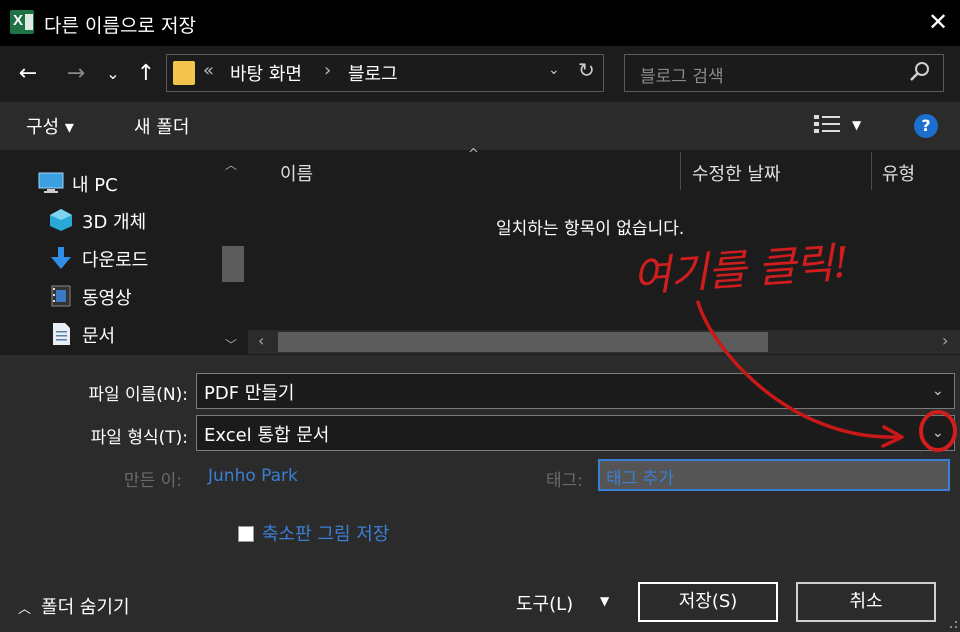  Describe the element at coordinates (28, 74) in the screenshot. I see `back-arrow-icon: ←` at that location.